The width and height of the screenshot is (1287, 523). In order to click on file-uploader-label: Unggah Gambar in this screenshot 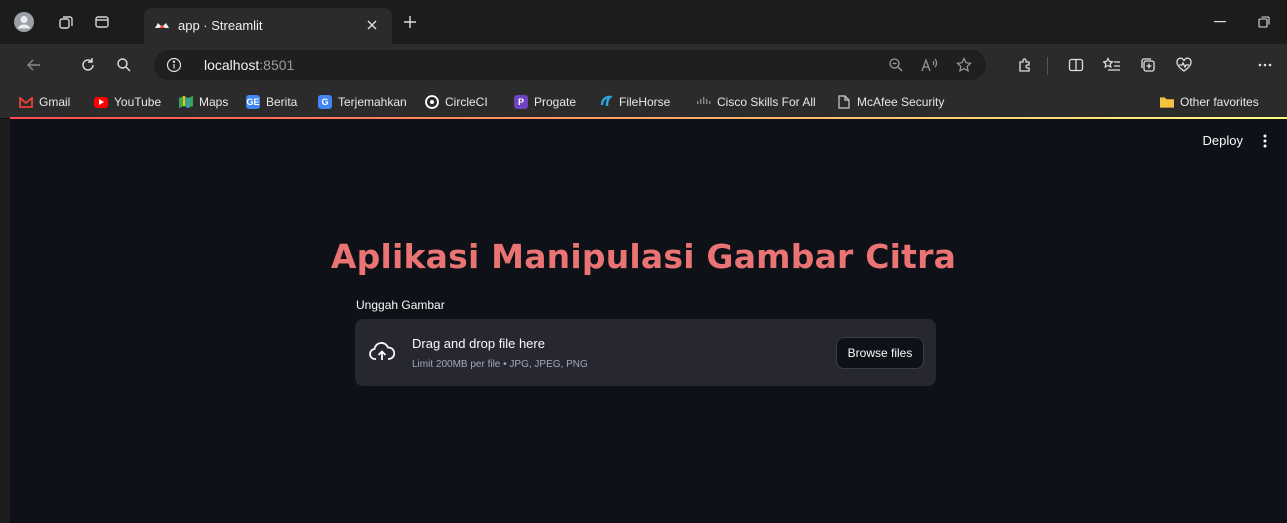, I will do `click(400, 305)`.